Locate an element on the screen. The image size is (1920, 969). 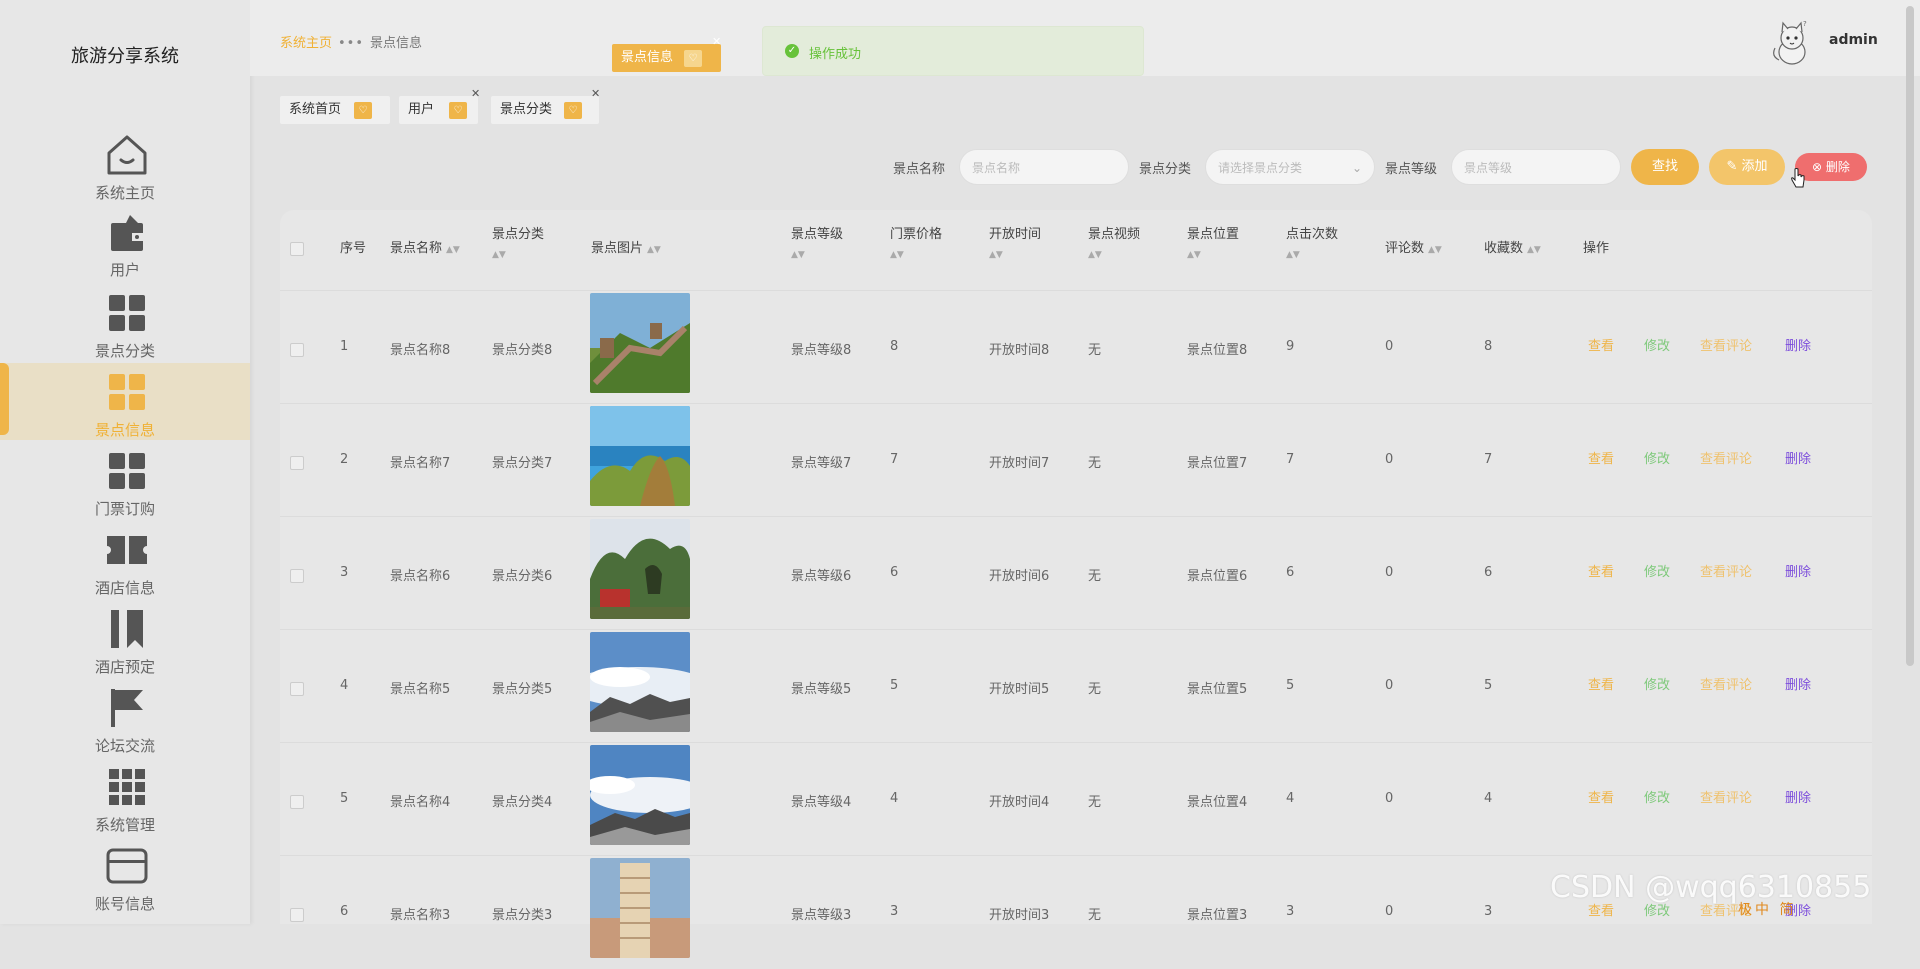
header-category: 景点分类 ▲▼ is located at coordinates (518, 243).